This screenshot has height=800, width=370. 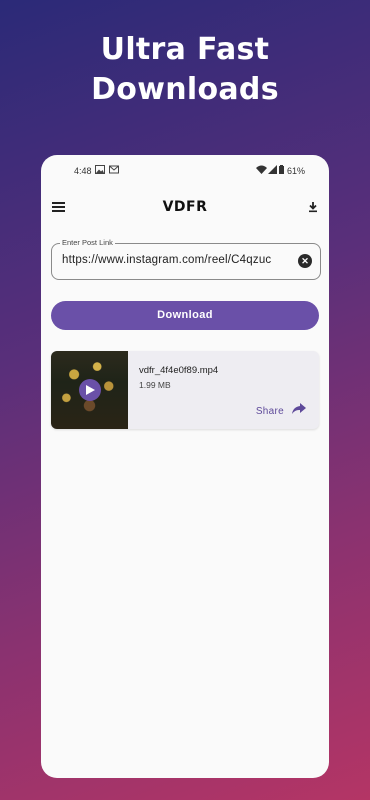 What do you see at coordinates (185, 170) in the screenshot?
I see `status-bar: 4:48 61%` at bounding box center [185, 170].